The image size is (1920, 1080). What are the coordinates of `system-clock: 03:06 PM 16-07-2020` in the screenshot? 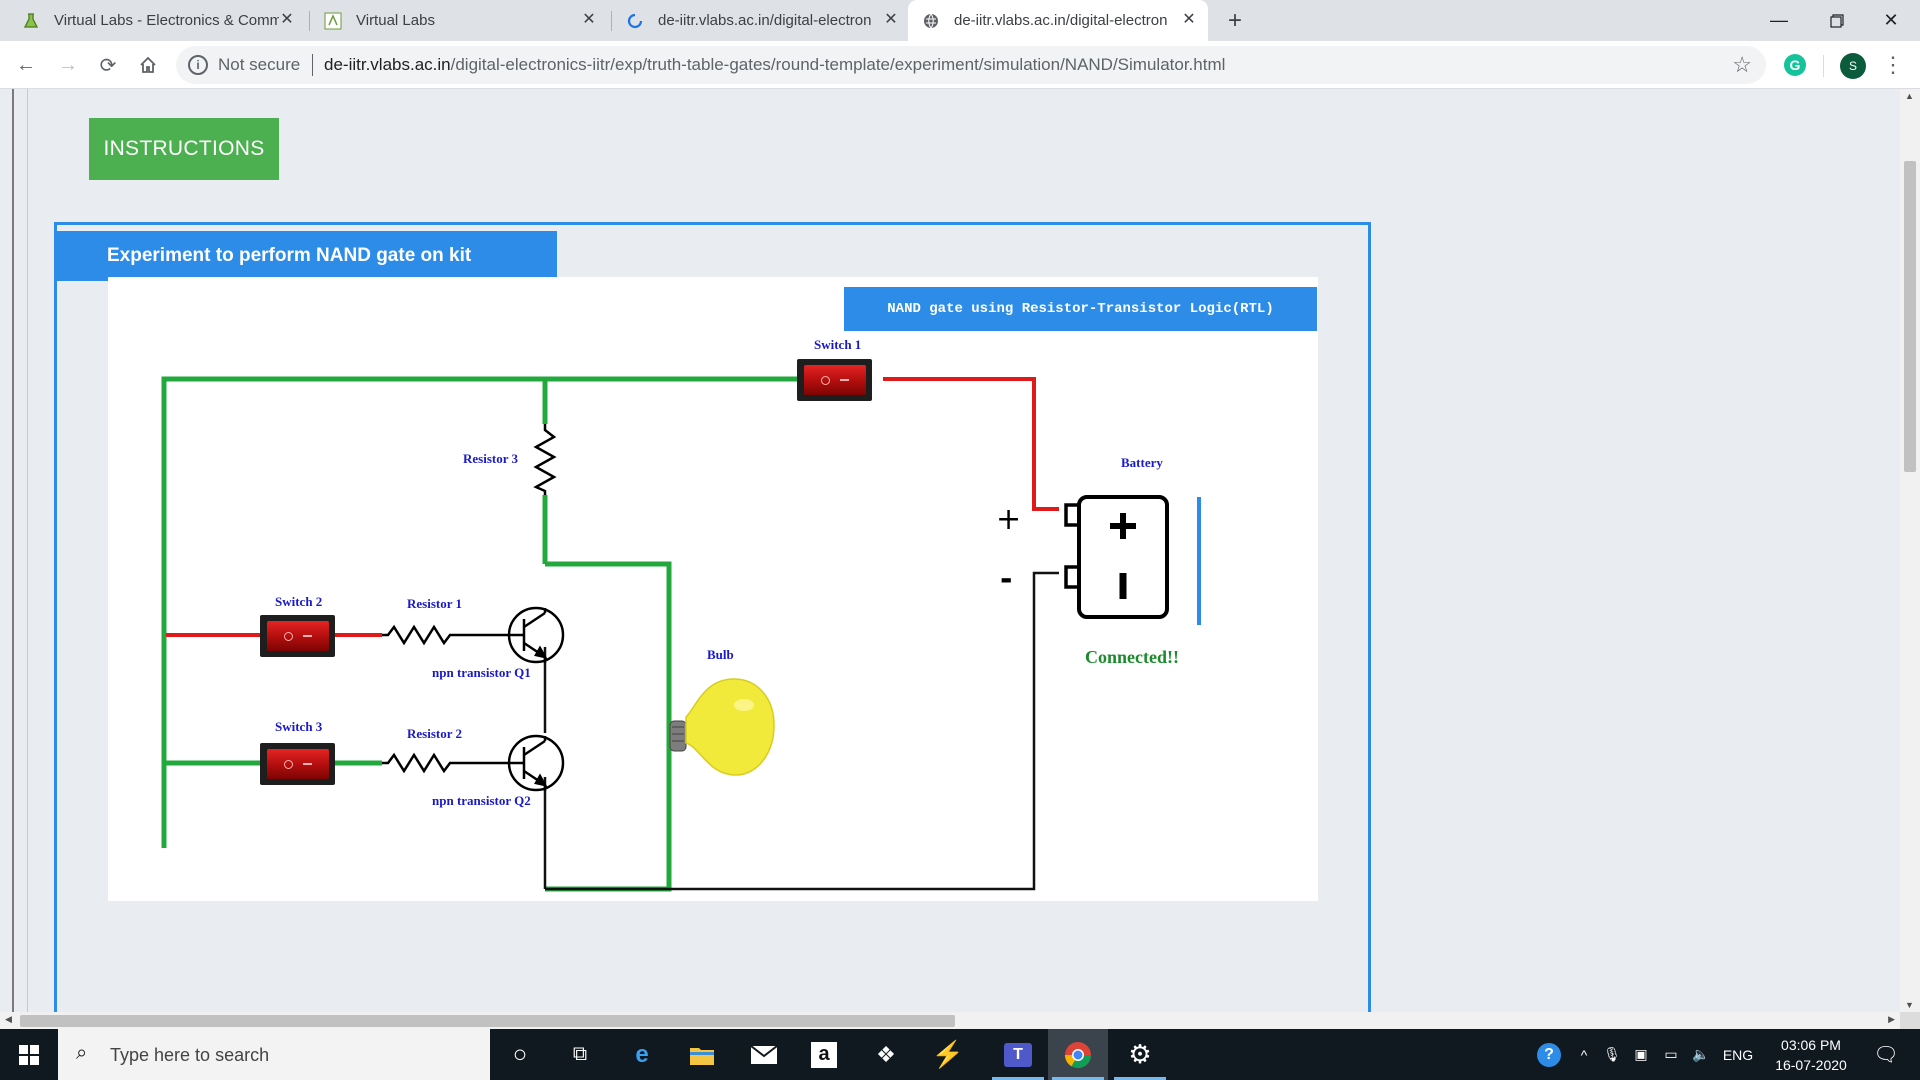 It's located at (1811, 1055).